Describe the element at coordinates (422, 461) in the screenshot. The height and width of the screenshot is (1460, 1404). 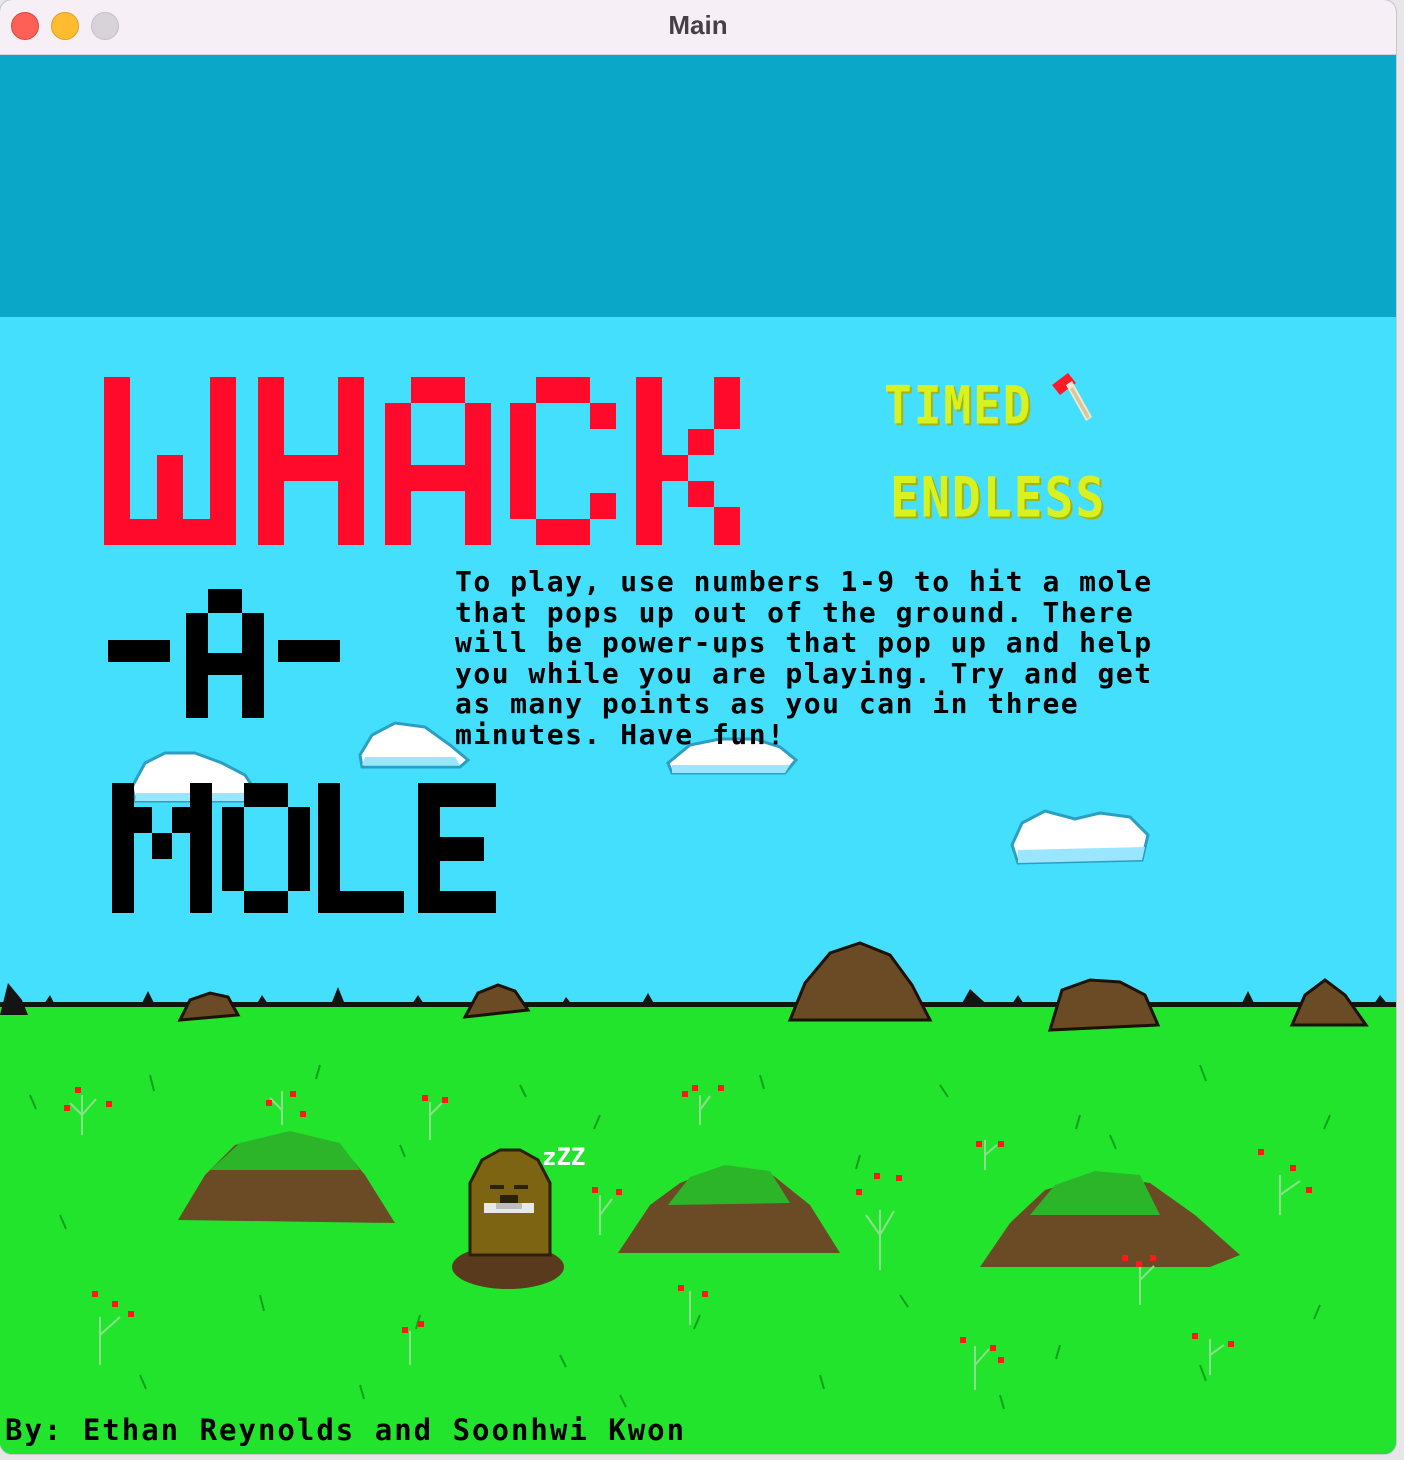
I see `title-word-whack` at that location.